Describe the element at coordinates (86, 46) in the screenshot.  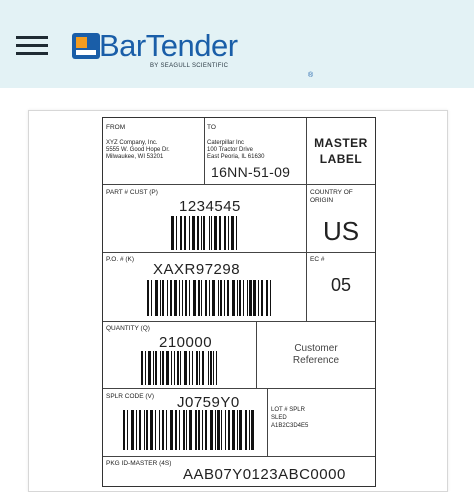
I see `bartender-logo-mark-icon` at that location.